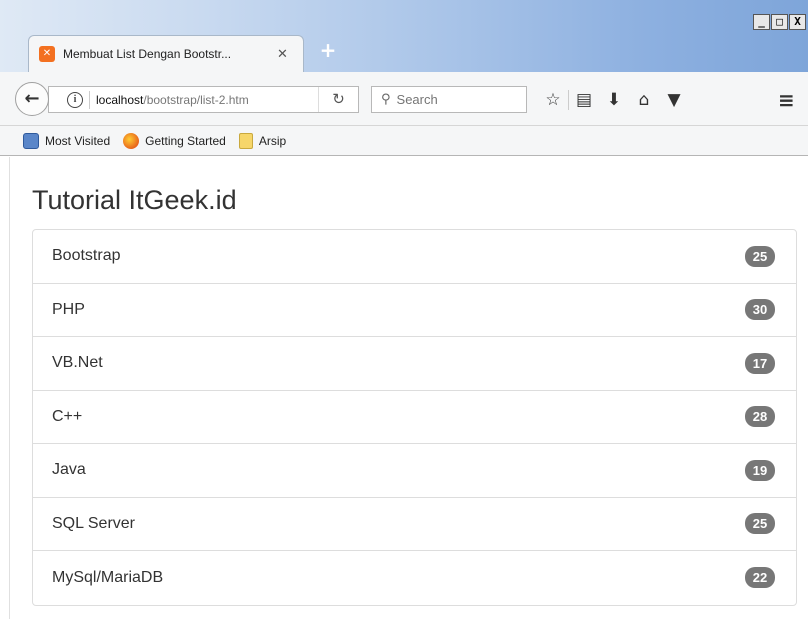 The image size is (808, 619). I want to click on back-button: ←, so click(32, 99).